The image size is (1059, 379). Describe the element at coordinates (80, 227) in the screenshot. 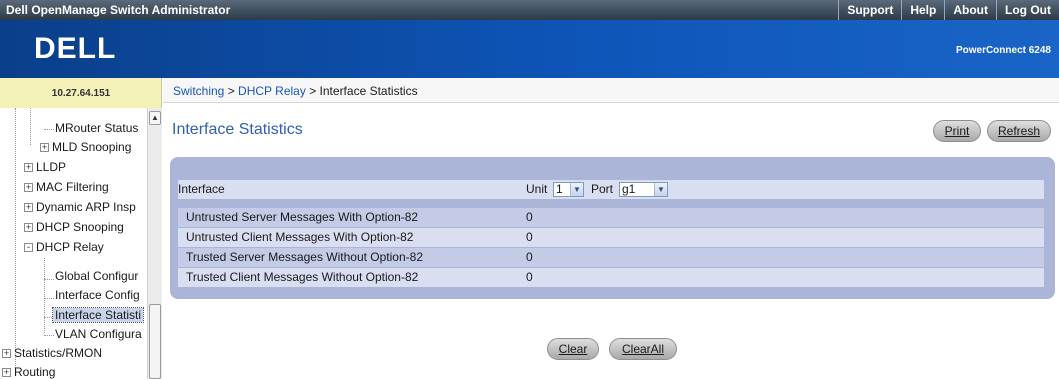

I see `sidebar-item-label: DHCP Snooping` at that location.